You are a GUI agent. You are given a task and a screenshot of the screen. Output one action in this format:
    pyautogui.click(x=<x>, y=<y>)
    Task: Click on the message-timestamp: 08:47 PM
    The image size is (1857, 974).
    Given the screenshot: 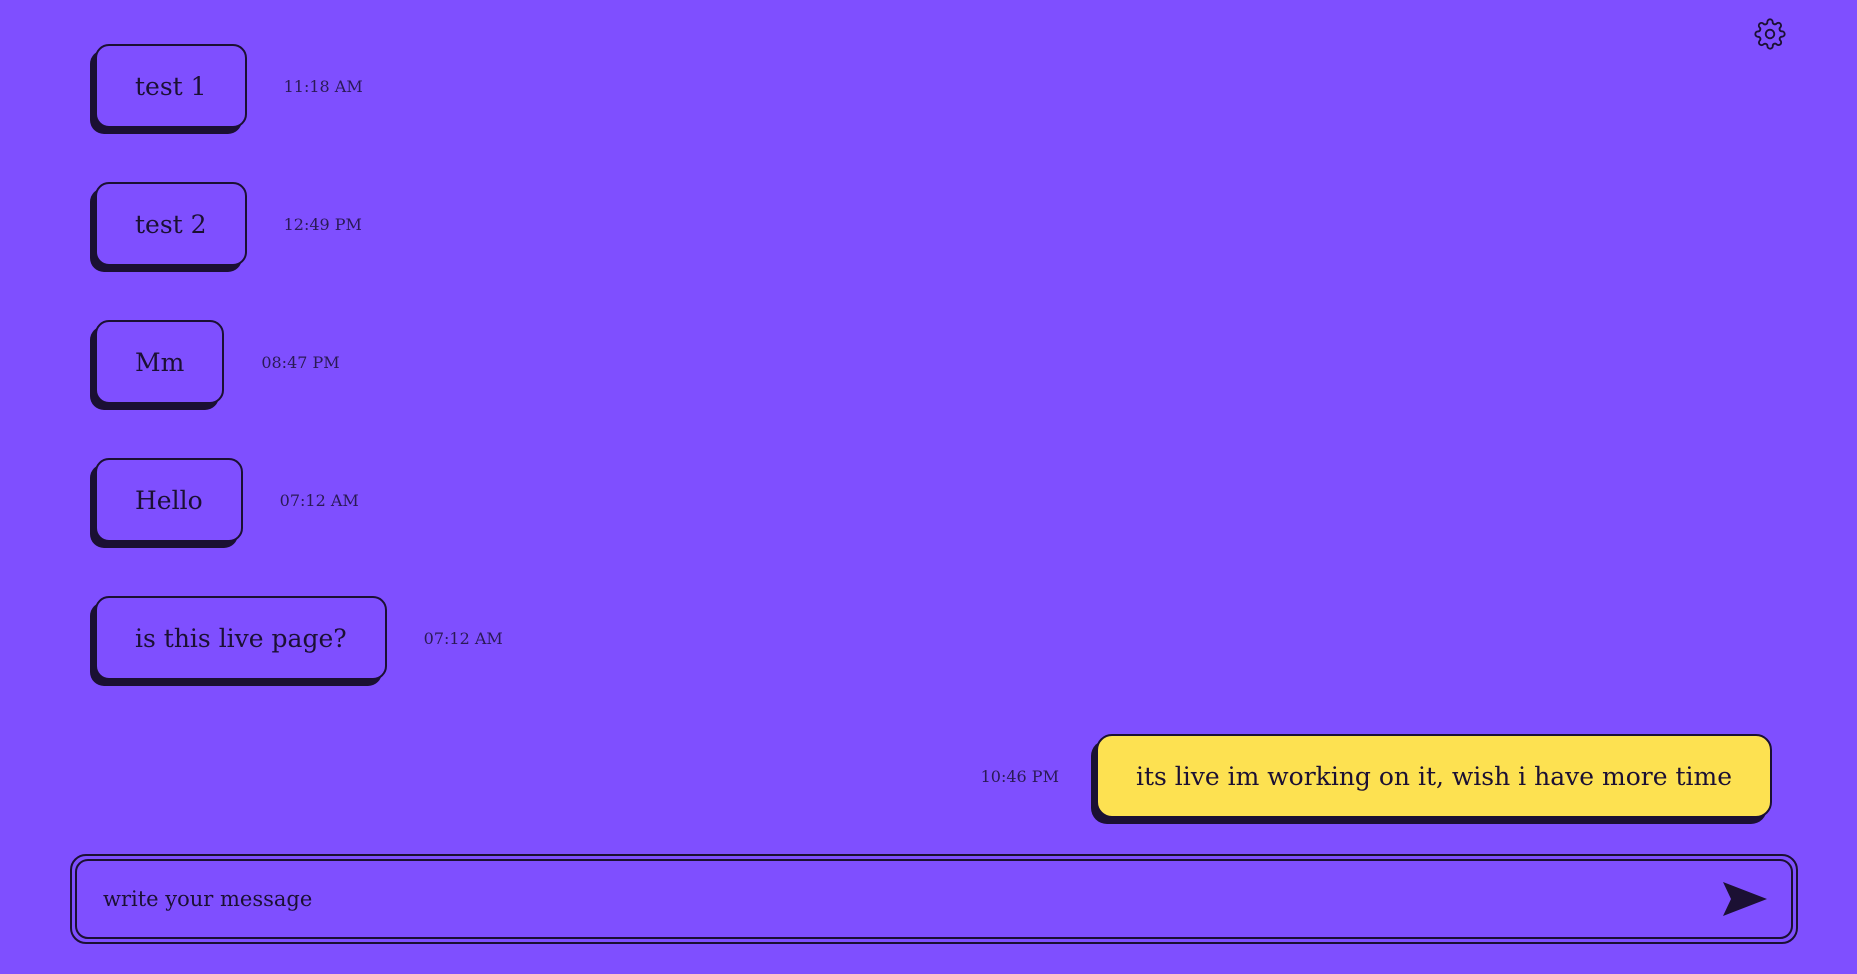 What is the action you would take?
    pyautogui.click(x=300, y=362)
    